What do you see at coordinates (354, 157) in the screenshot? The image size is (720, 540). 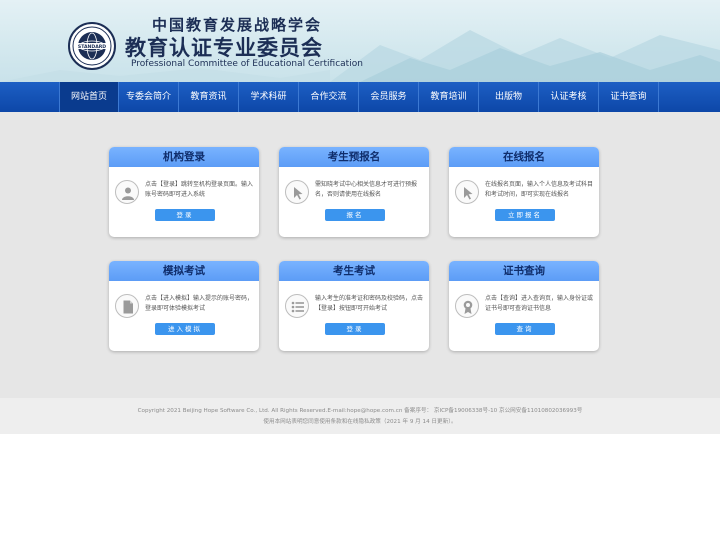 I see `card-title: 考生预报名` at bounding box center [354, 157].